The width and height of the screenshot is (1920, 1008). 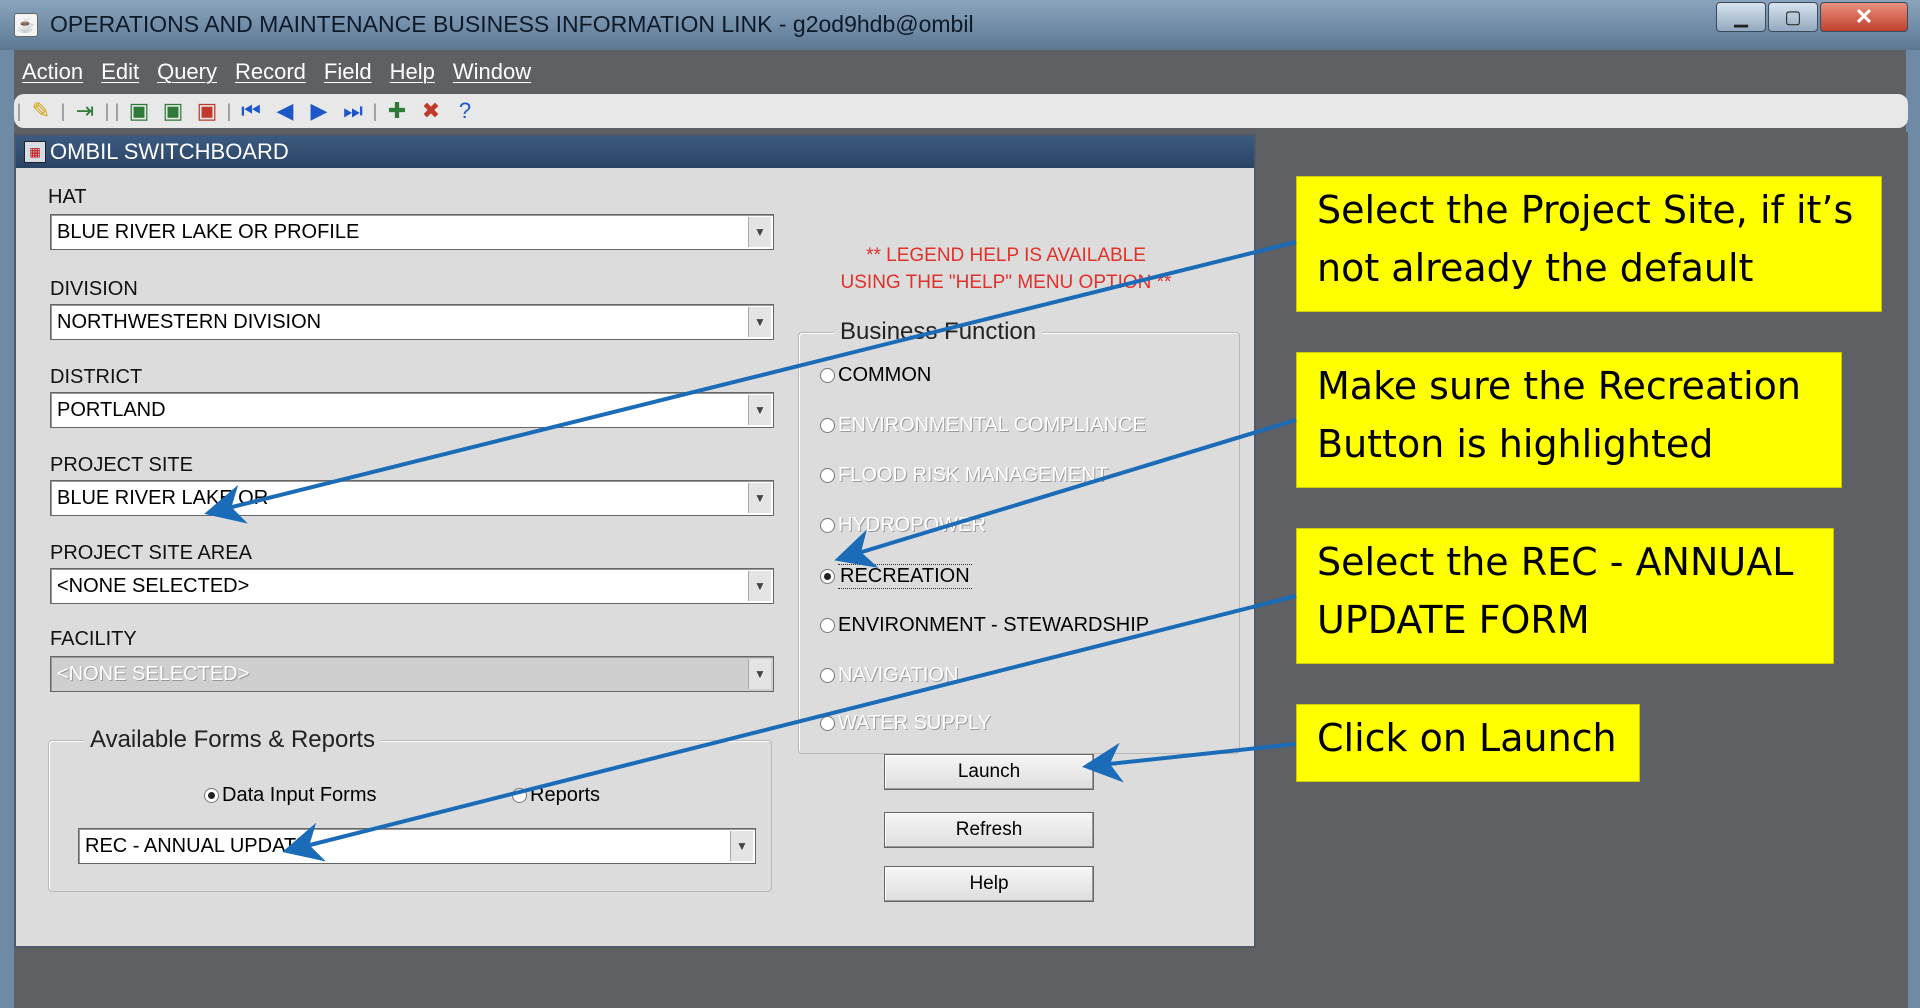 I want to click on save-icon: ✎, so click(x=41, y=111).